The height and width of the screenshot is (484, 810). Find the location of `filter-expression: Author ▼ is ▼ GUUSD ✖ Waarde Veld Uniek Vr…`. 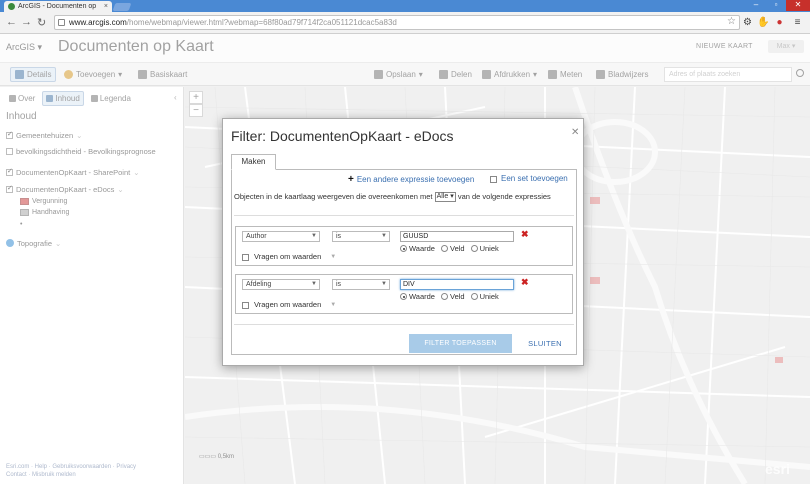

filter-expression: Author ▼ is ▼ GUUSD ✖ Waarde Veld Uniek Vr… is located at coordinates (404, 246).